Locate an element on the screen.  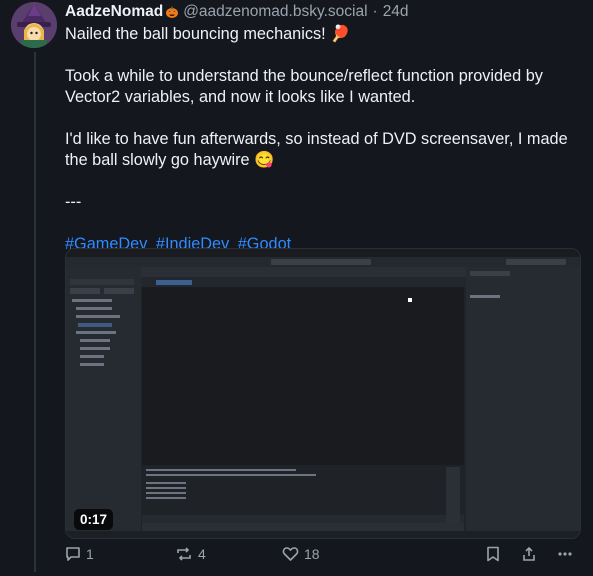
timestamp: 24d is located at coordinates (396, 12).